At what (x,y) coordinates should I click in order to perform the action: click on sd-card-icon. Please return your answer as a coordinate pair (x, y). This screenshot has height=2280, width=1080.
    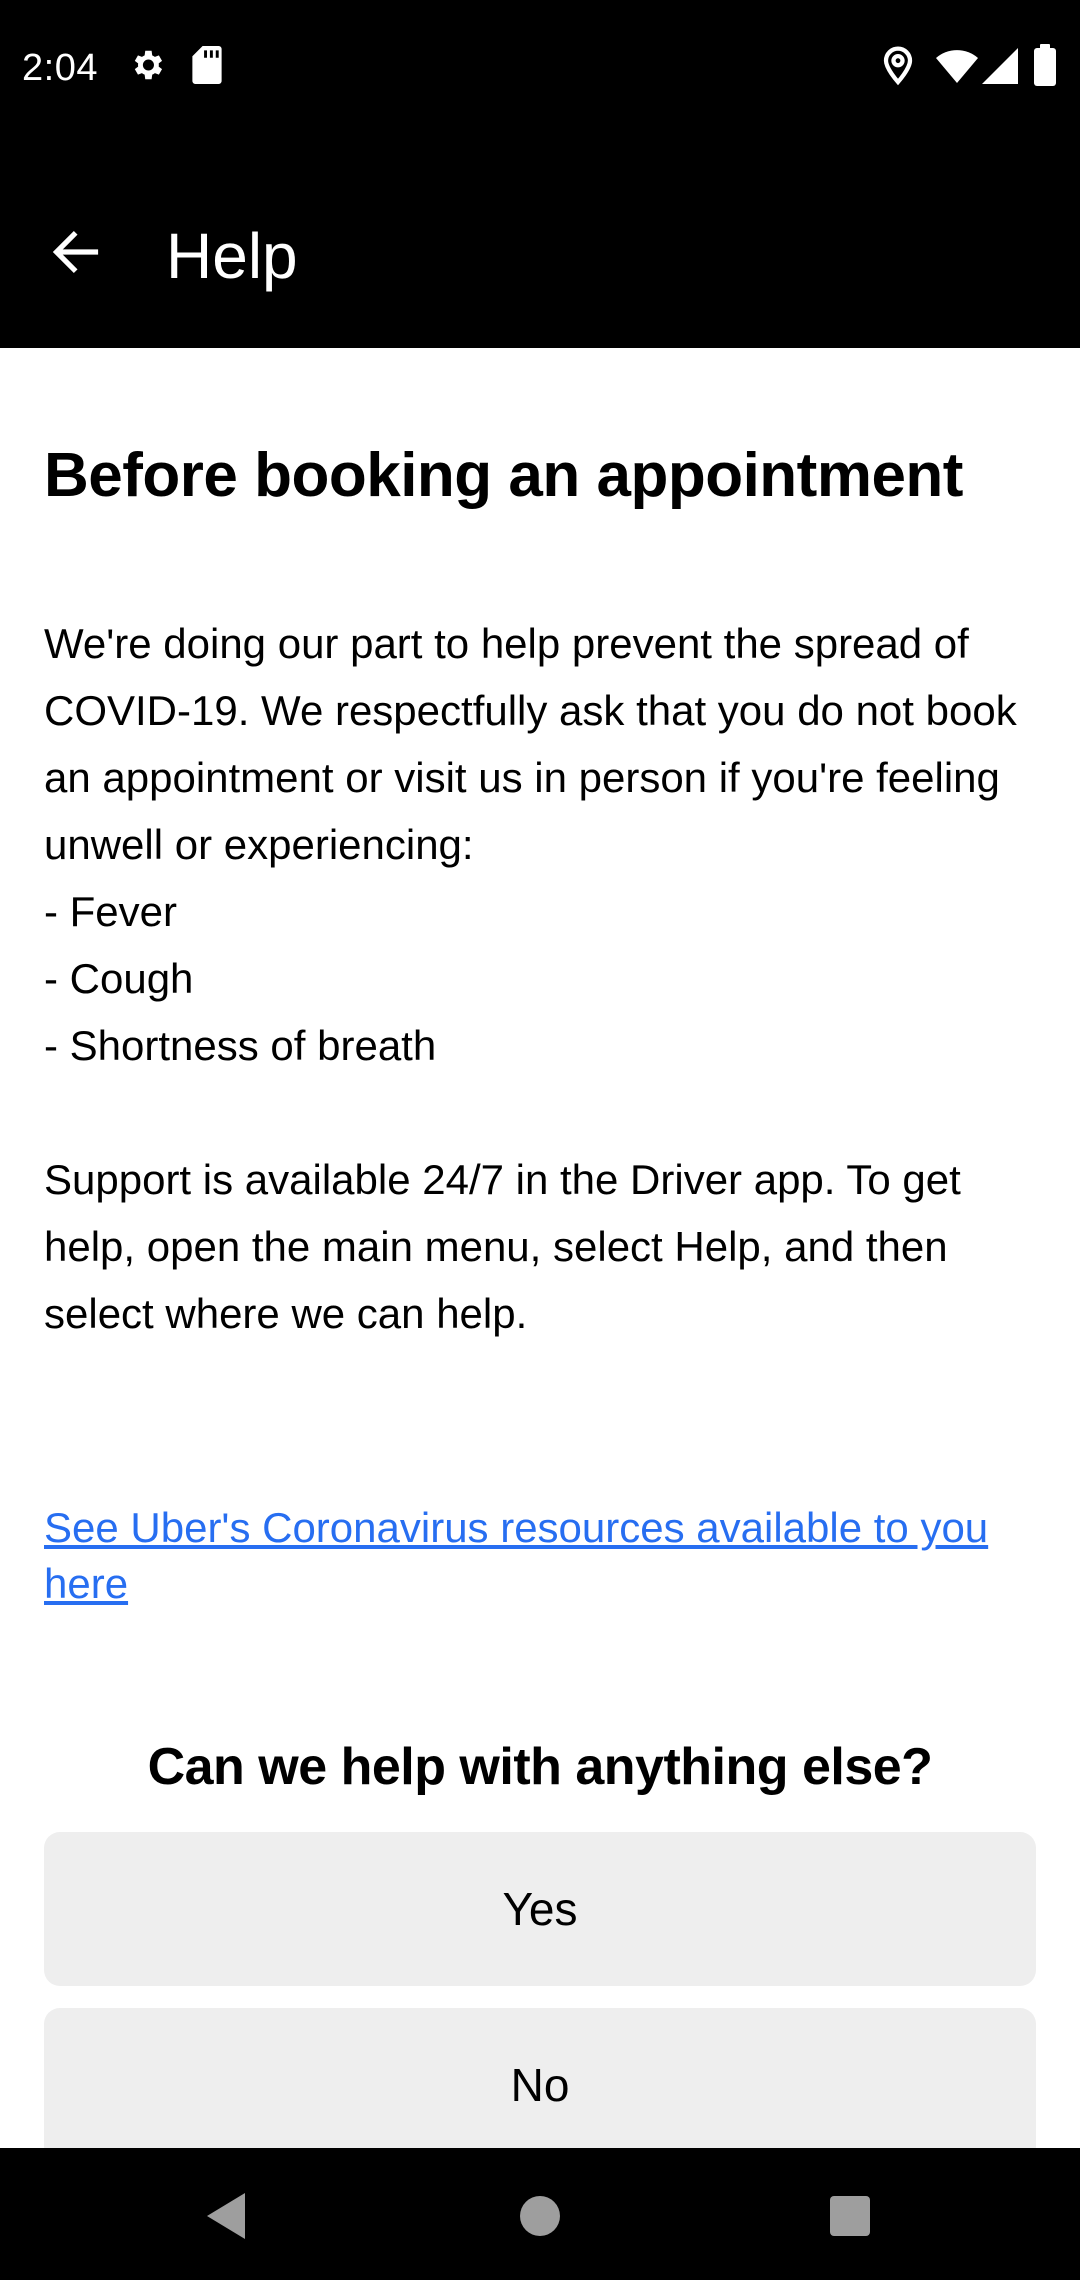
    Looking at the image, I should click on (207, 67).